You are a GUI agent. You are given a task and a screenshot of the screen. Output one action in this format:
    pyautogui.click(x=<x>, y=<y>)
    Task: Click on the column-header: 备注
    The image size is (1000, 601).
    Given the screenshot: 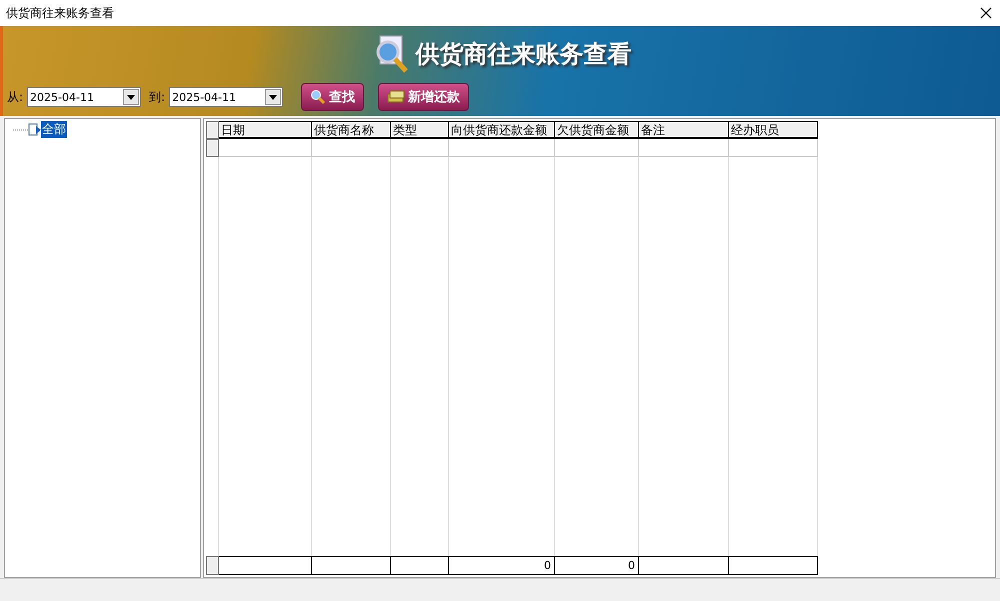 What is the action you would take?
    pyautogui.click(x=684, y=130)
    